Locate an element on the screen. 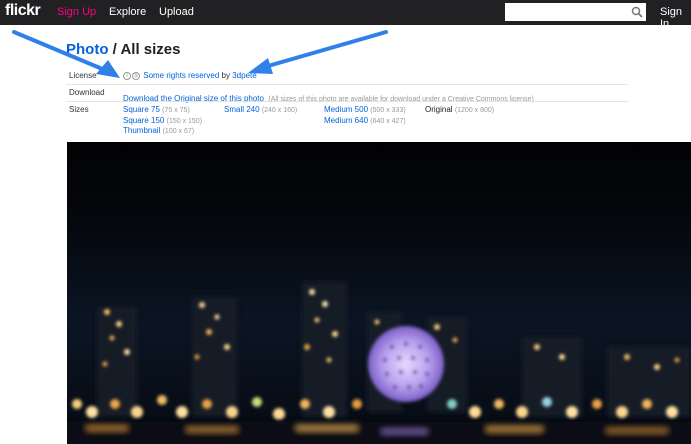 This screenshot has height=444, width=691. annotation-arrows is located at coordinates (200, 54).